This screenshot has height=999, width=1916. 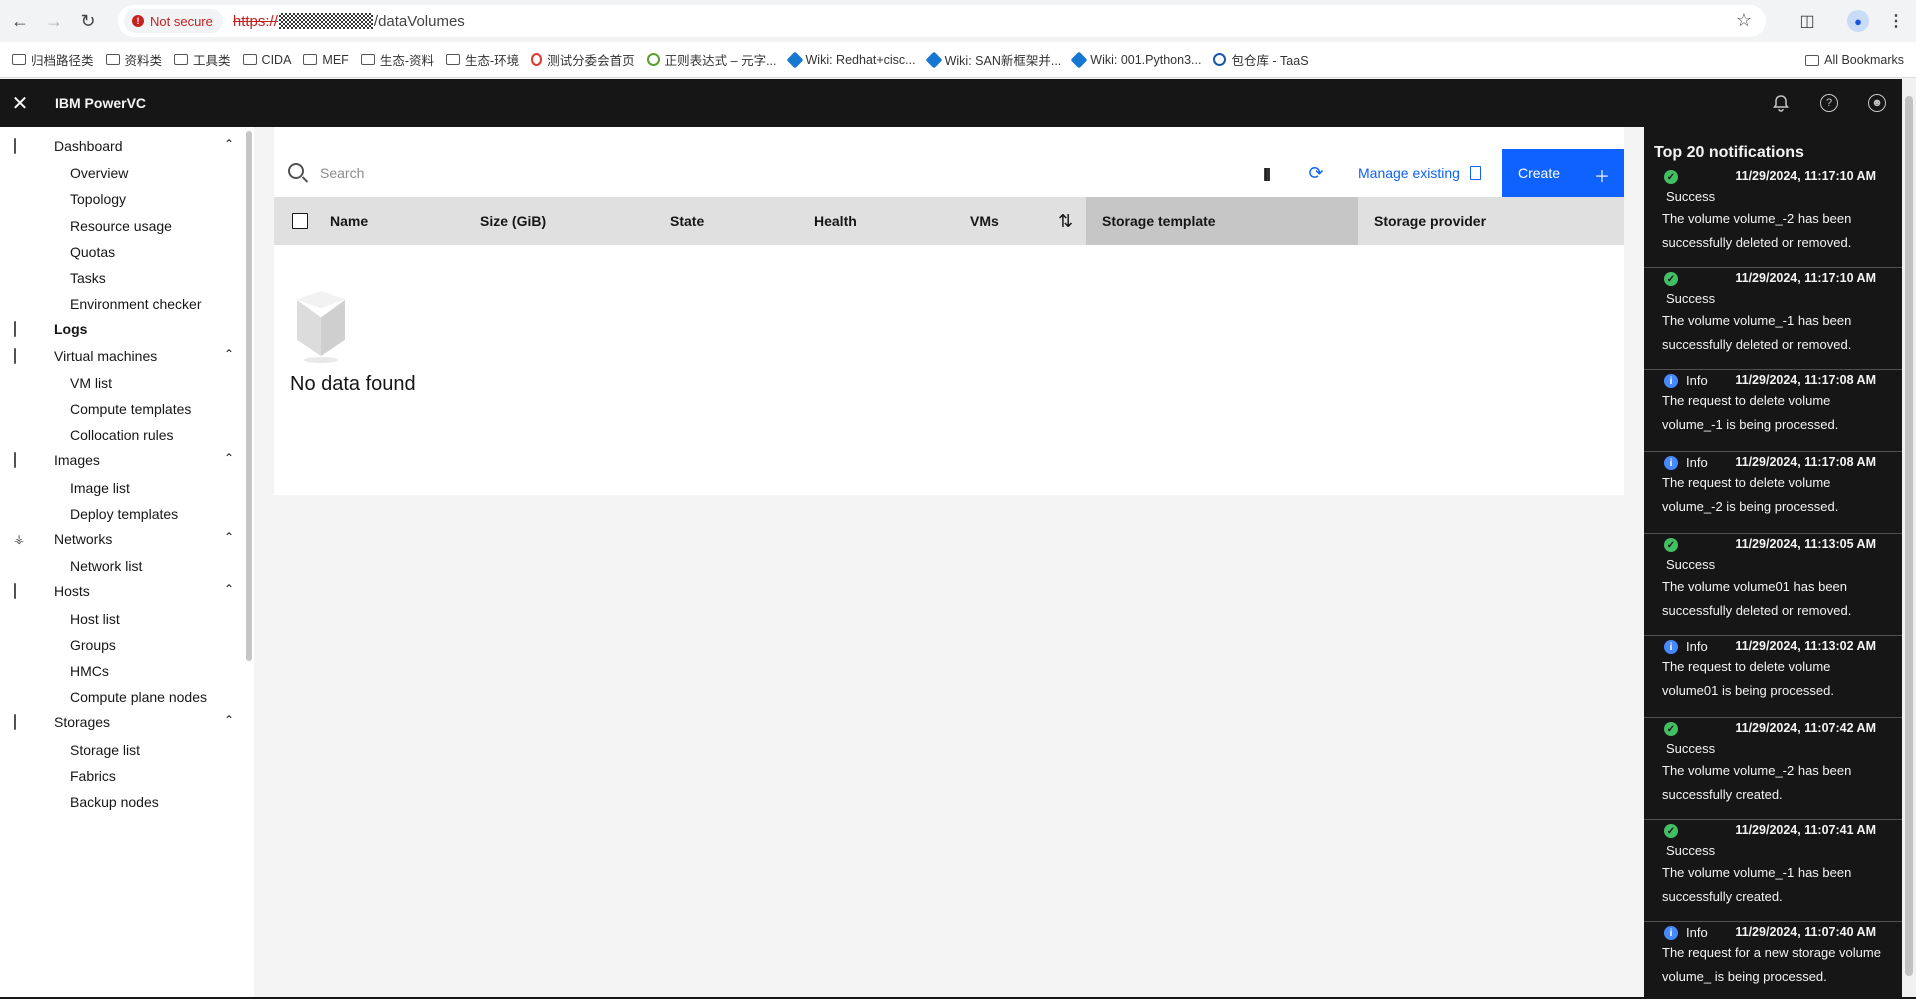 I want to click on bookmark-label: 归档路径类, so click(x=62, y=61).